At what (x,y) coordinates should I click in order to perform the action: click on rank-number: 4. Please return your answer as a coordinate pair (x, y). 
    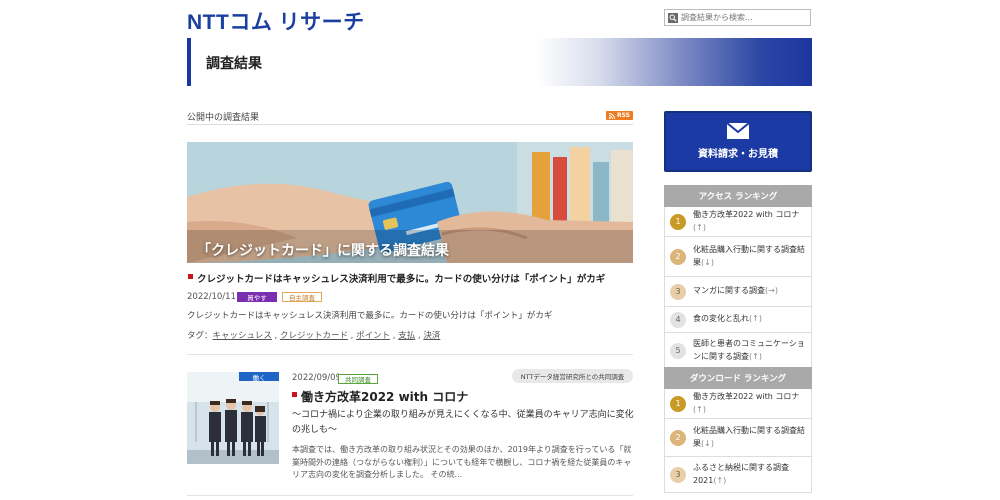
    Looking at the image, I should click on (678, 319).